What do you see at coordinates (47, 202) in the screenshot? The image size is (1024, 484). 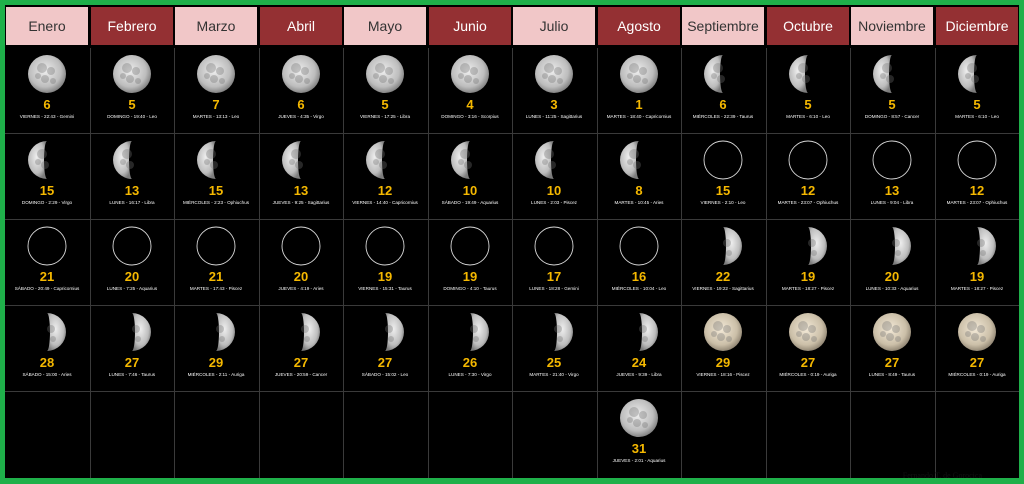 I see `phase-detail-text: DOMINGO - 2:29 - Virgo` at bounding box center [47, 202].